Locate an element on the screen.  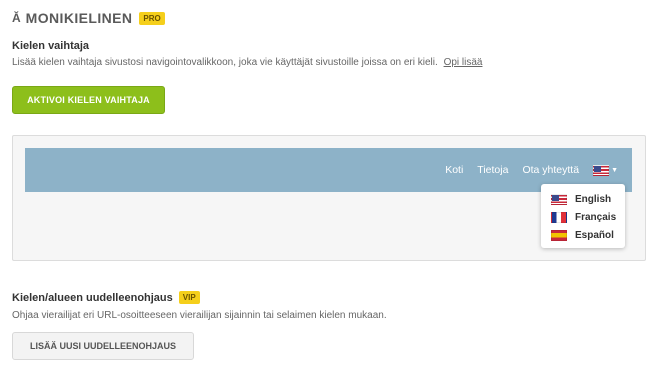
switcher-title: Kielen vaihtaja is located at coordinates (51, 46).